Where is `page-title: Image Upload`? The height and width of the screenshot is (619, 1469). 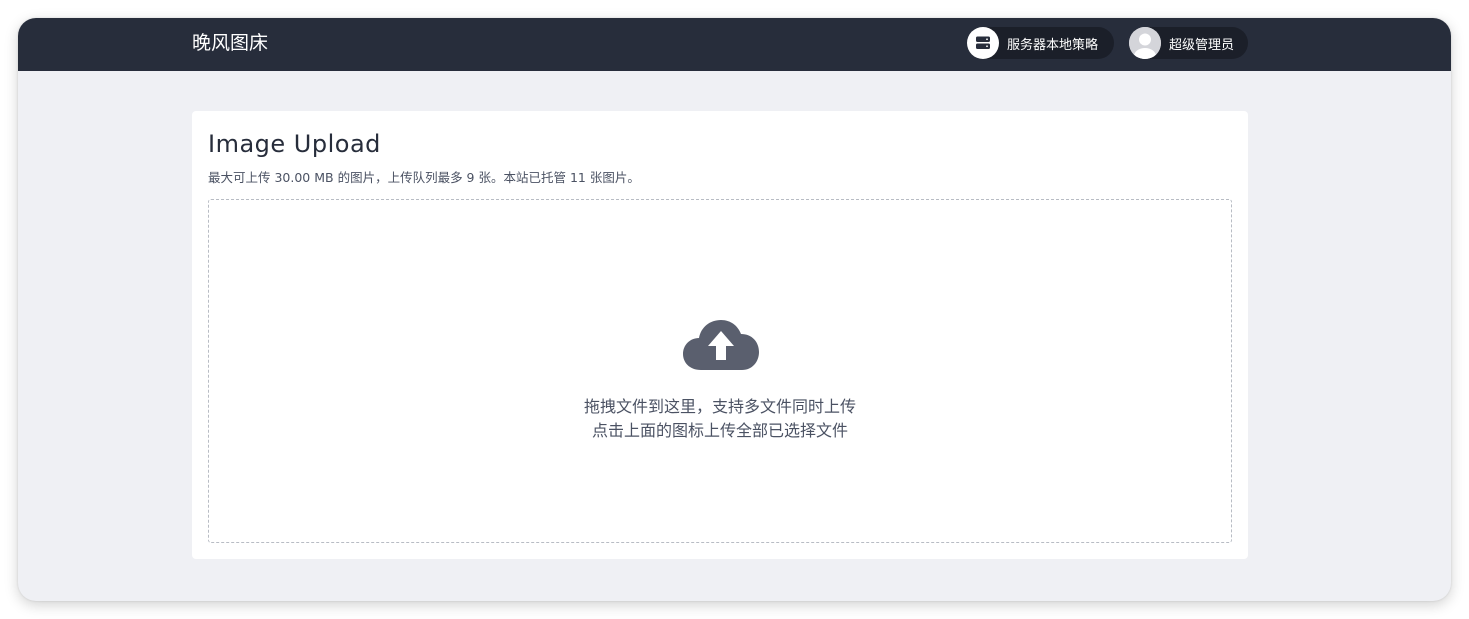
page-title: Image Upload is located at coordinates (294, 144).